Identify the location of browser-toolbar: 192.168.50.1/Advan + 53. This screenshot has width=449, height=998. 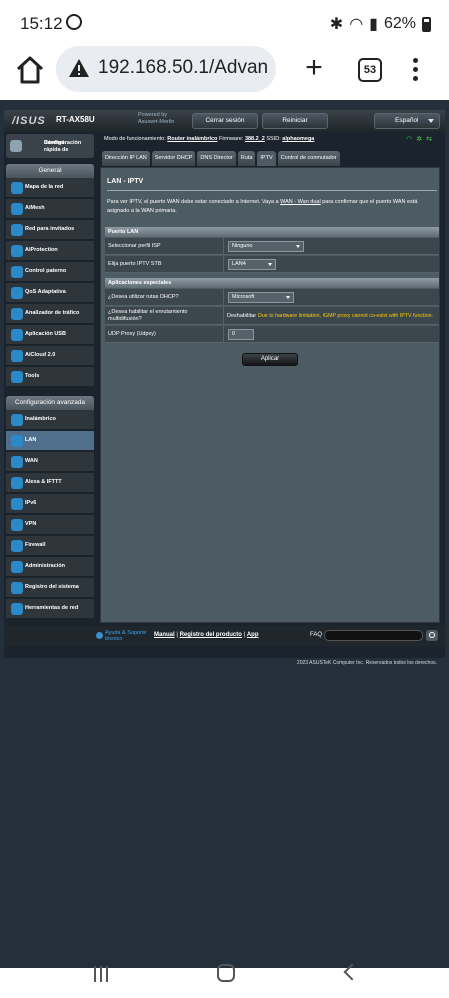
(224, 70).